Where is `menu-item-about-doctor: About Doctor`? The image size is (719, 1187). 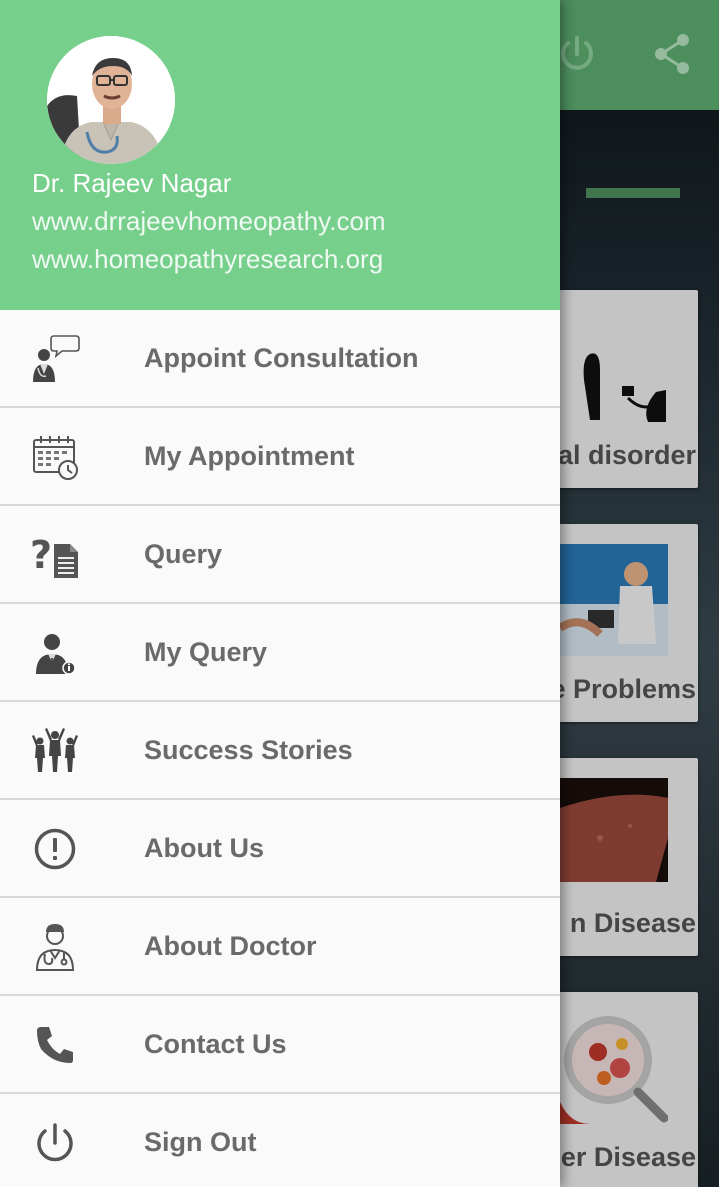 menu-item-about-doctor: About Doctor is located at coordinates (280, 947).